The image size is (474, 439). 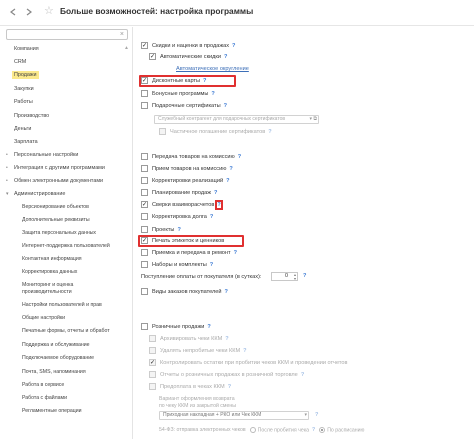 I want to click on radio-icon, so click(x=252, y=430).